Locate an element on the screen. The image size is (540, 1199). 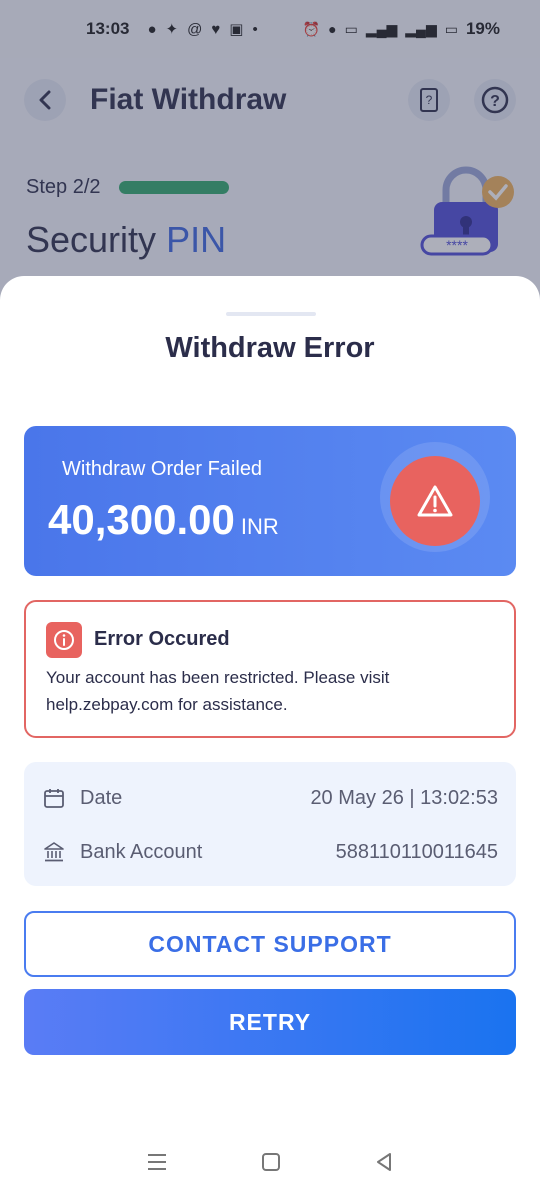
warning-badge is located at coordinates (435, 501).